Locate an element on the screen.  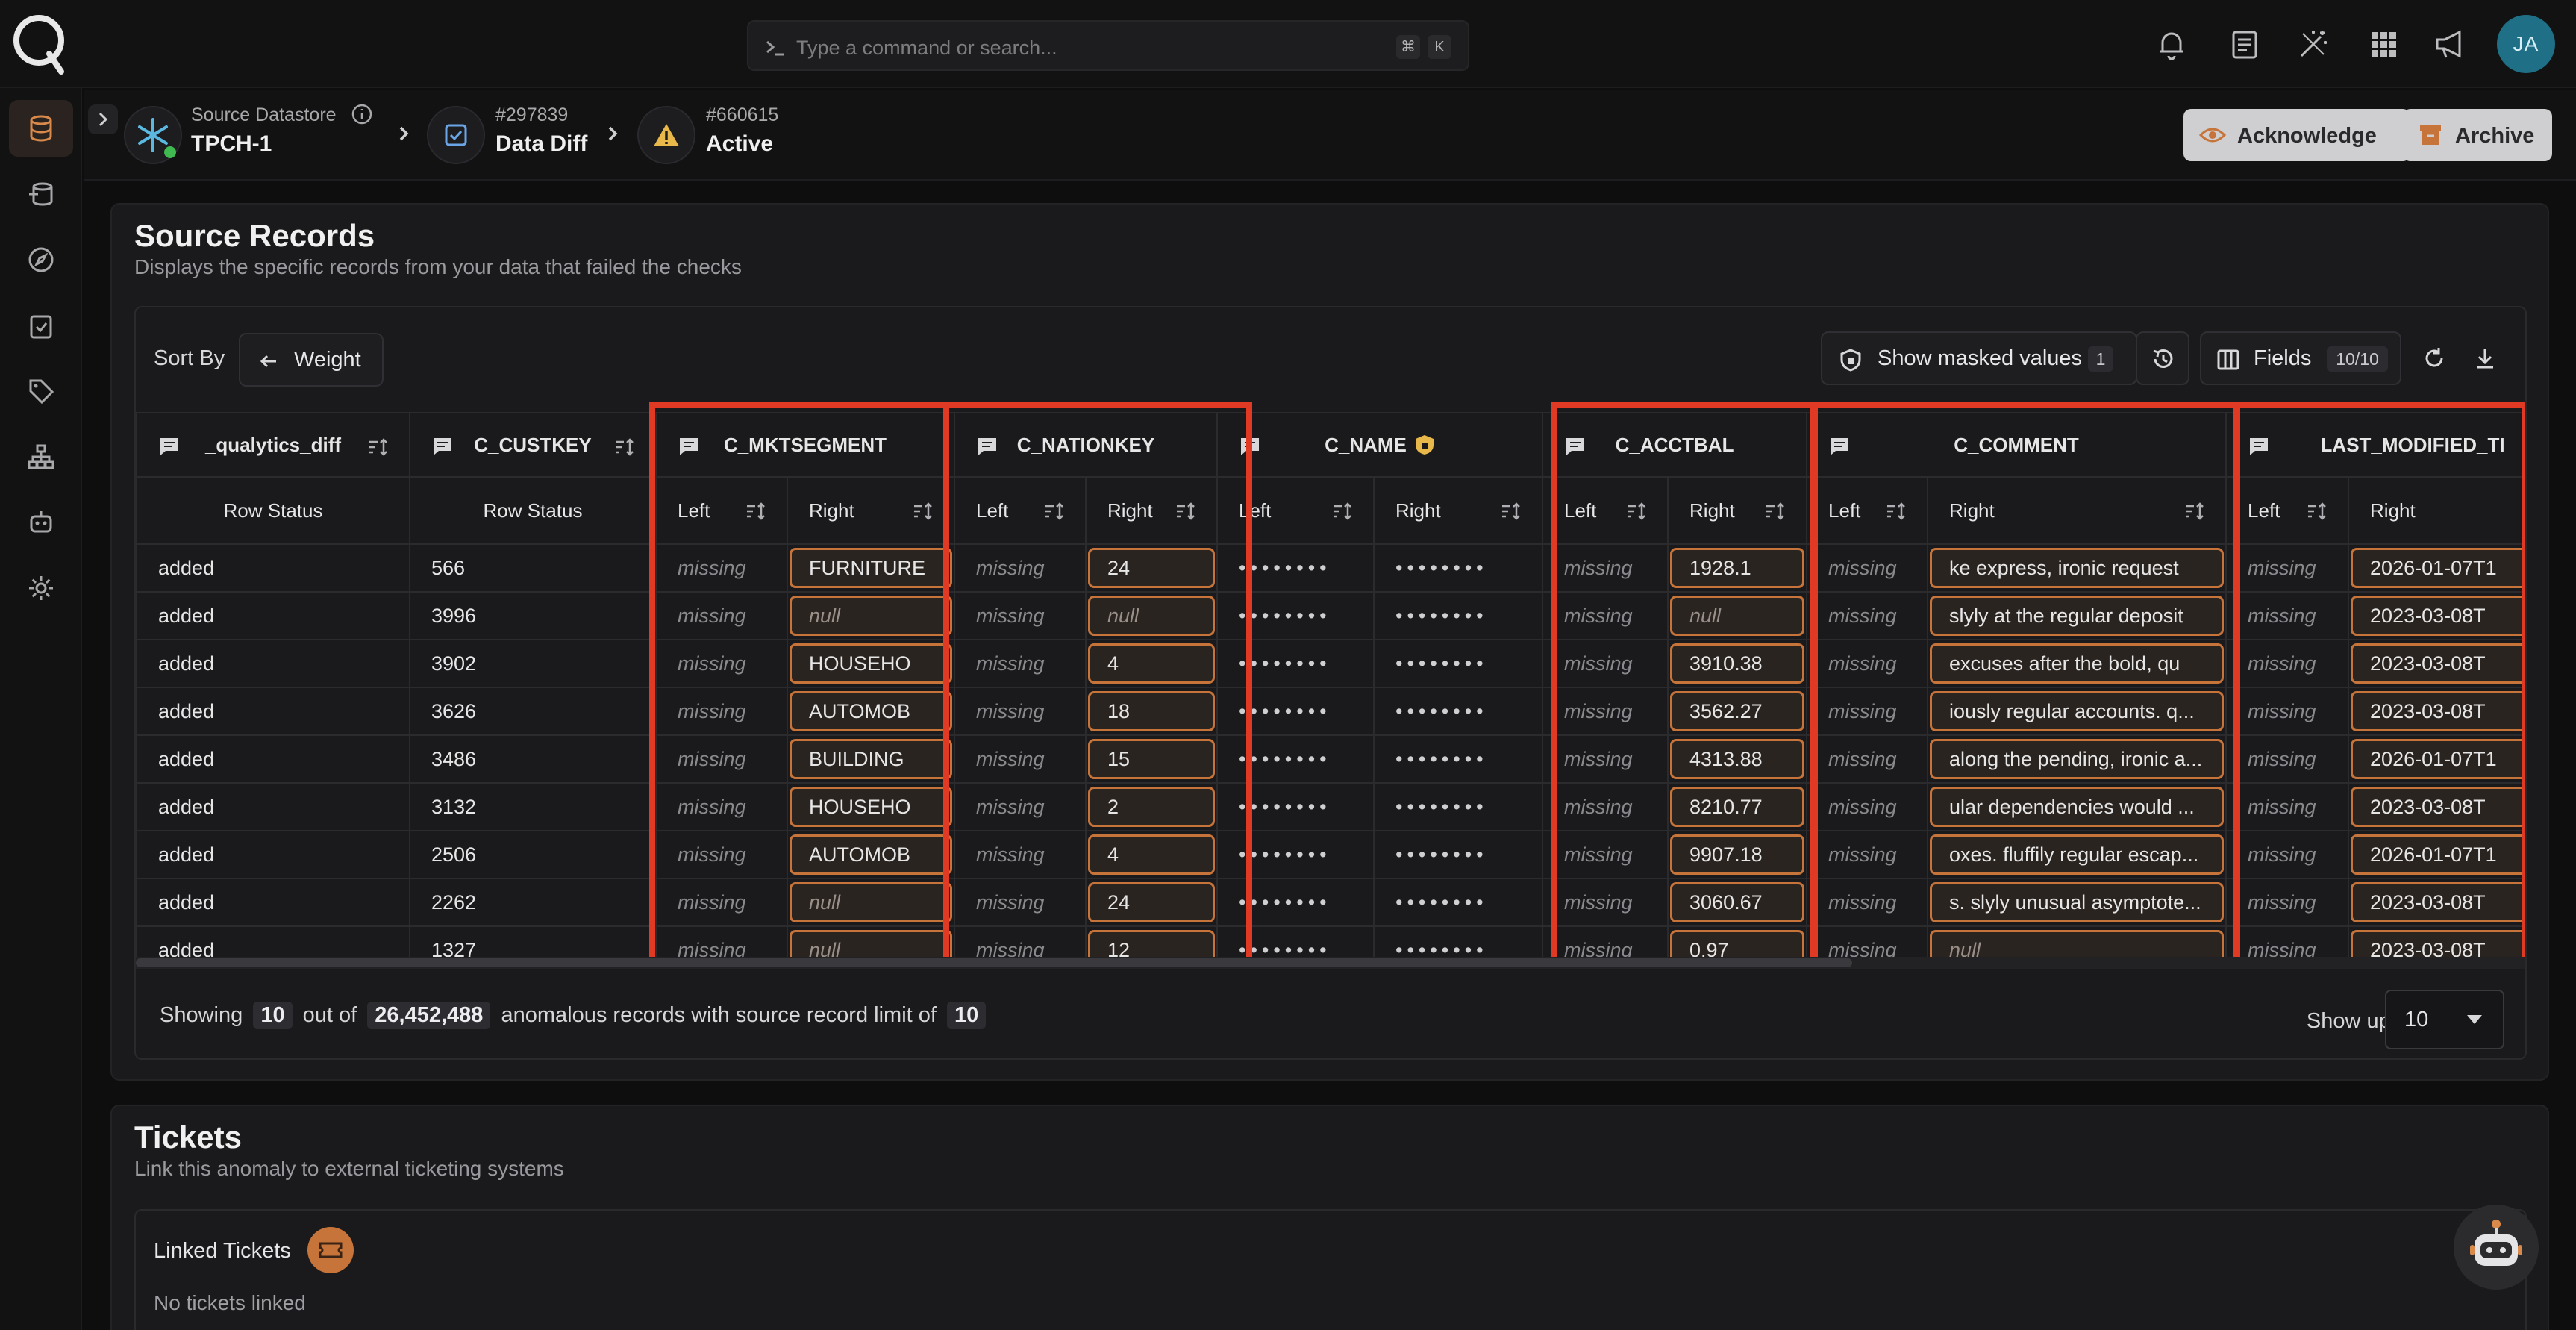
cell-value: 8210.77 is located at coordinates (1726, 806).